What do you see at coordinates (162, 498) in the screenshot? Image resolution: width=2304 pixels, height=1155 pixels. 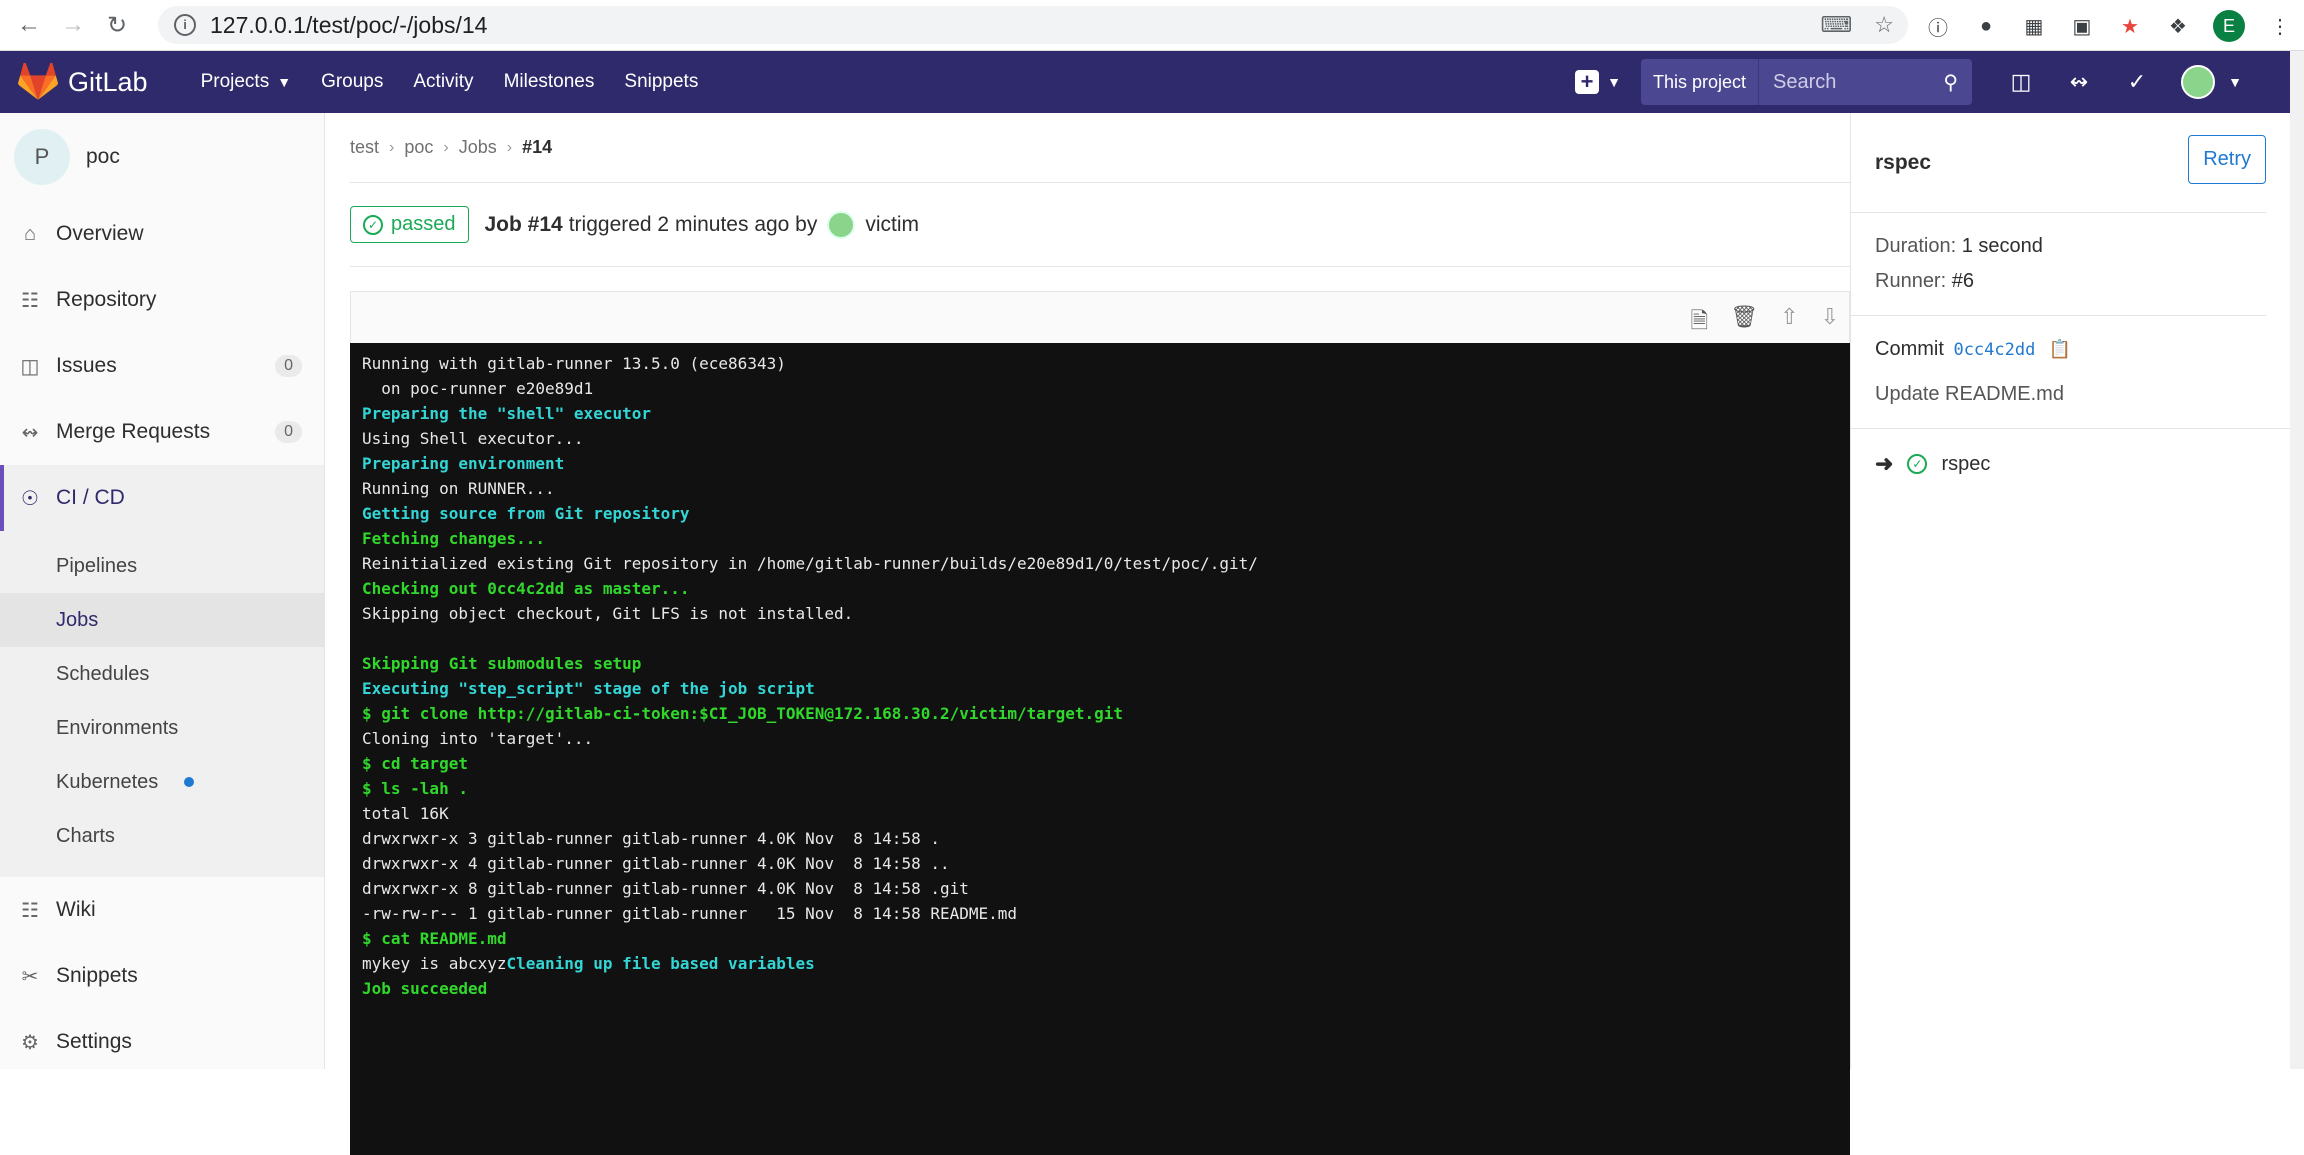 I see `sidebar-item-ci-cd: ☉ CI / CD` at bounding box center [162, 498].